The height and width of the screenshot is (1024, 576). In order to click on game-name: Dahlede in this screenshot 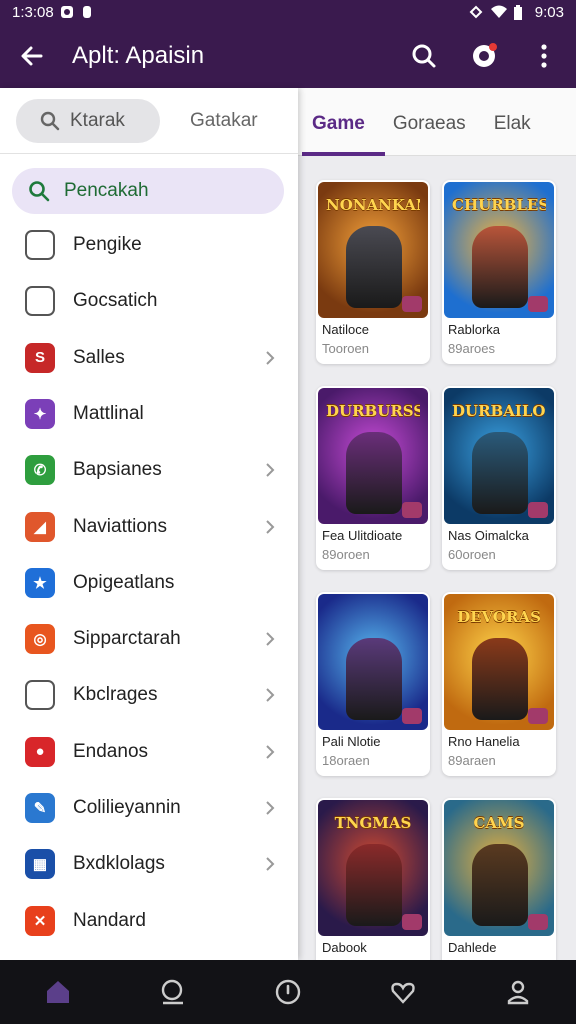, I will do `click(472, 947)`.